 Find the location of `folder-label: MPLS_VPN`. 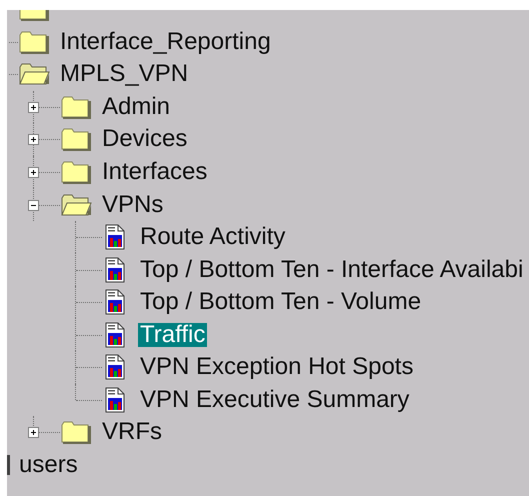

folder-label: MPLS_VPN is located at coordinates (124, 74).